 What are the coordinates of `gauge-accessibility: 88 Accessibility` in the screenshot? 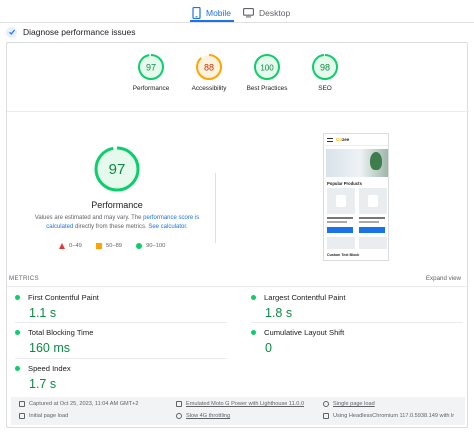 It's located at (209, 72).